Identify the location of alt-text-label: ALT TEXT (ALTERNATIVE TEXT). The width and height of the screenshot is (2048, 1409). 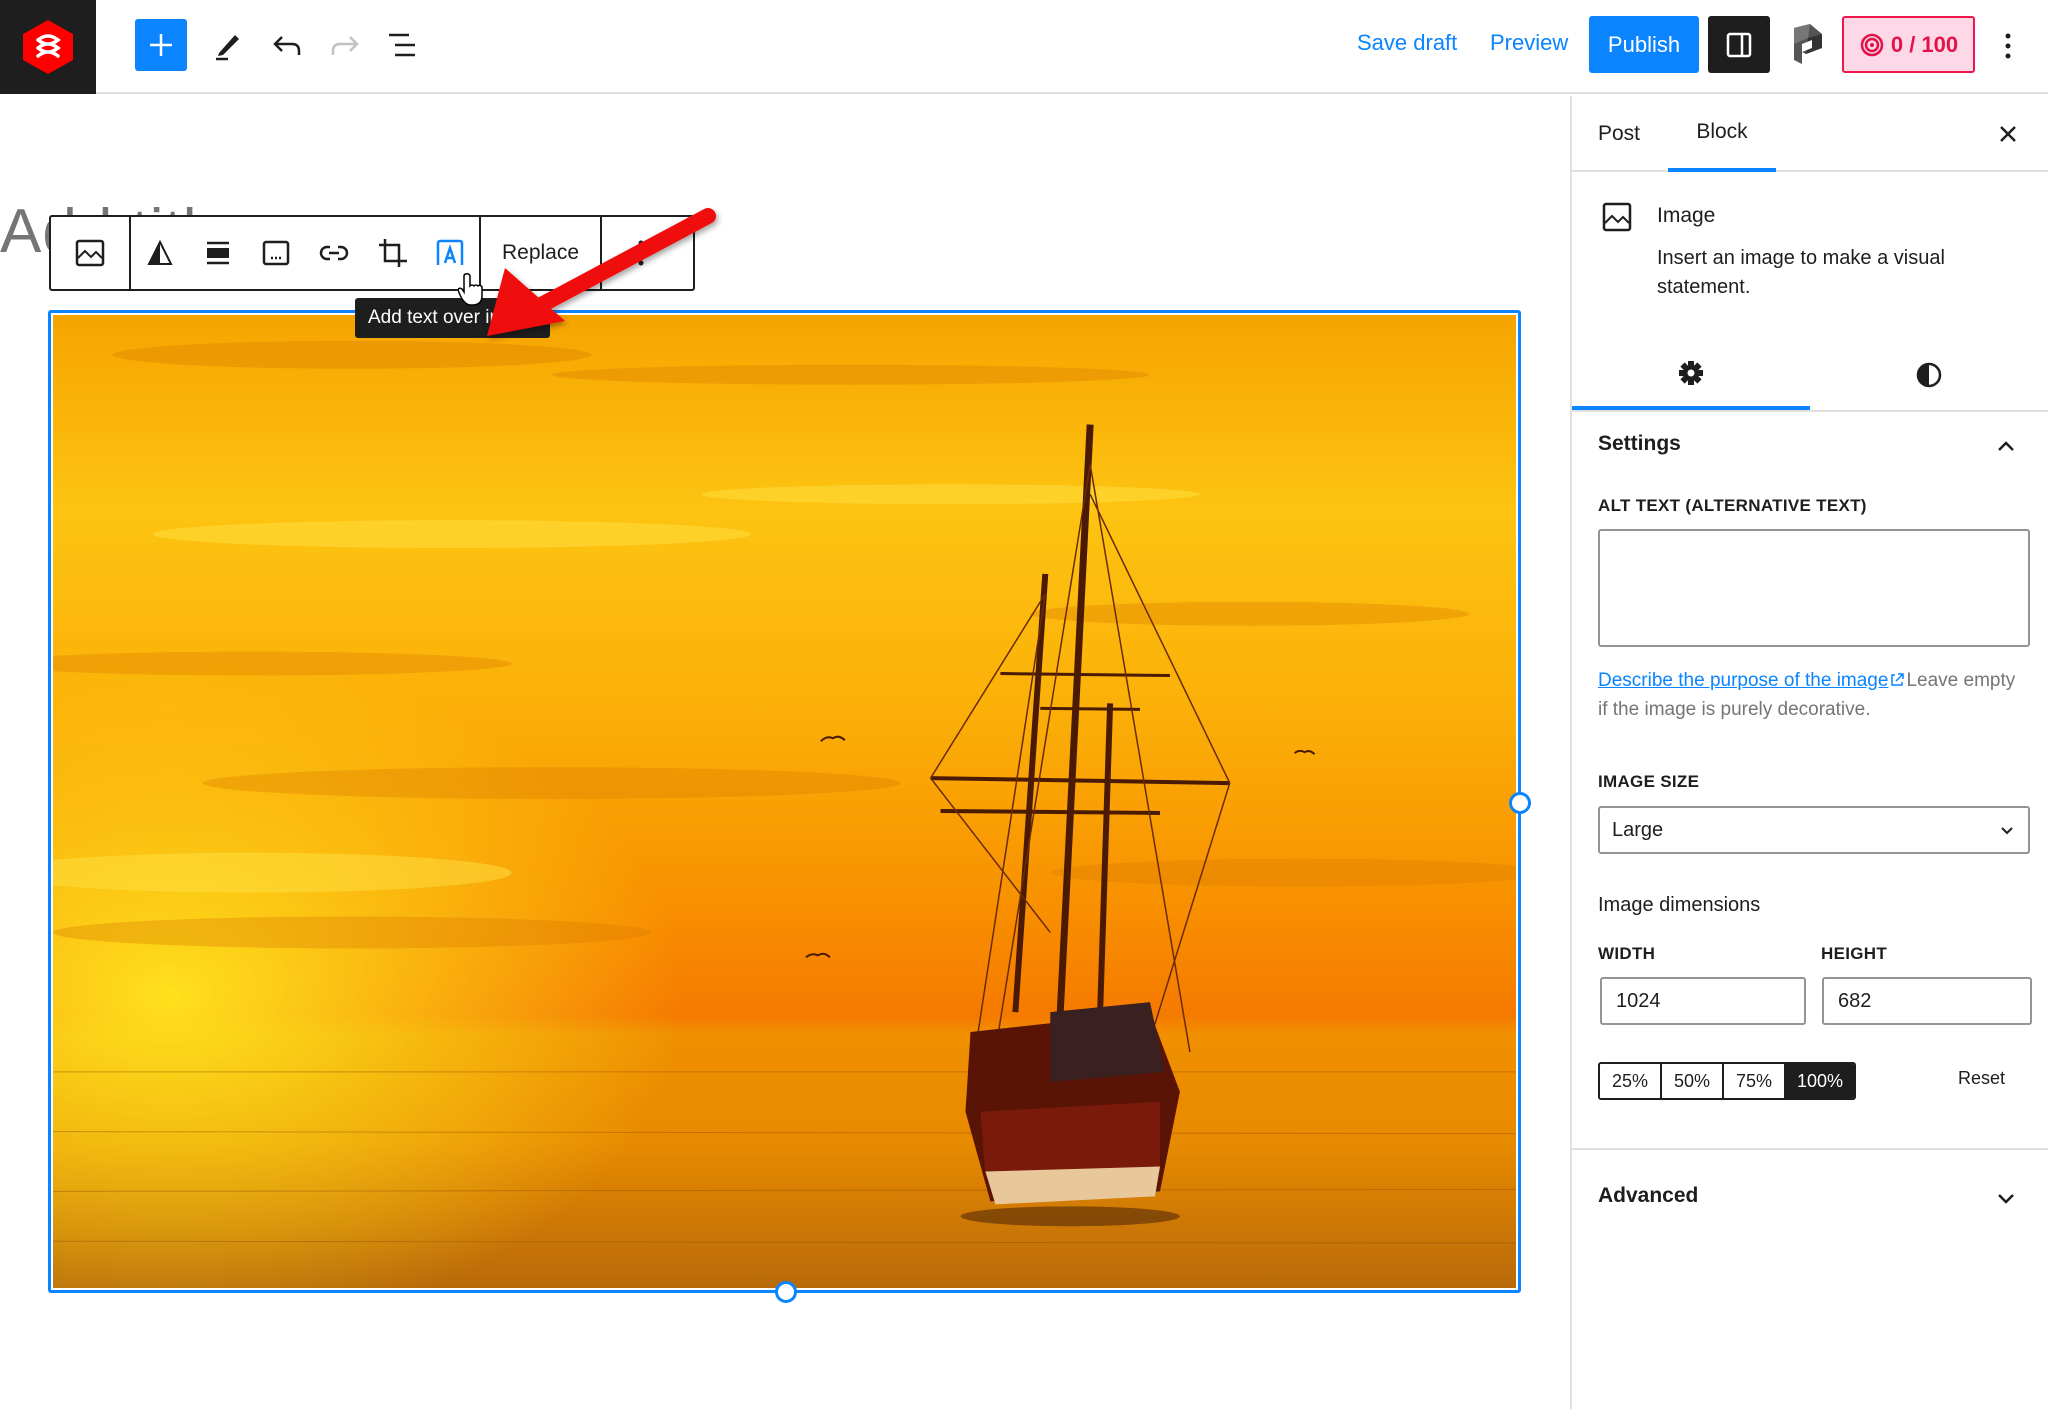
(1732, 505).